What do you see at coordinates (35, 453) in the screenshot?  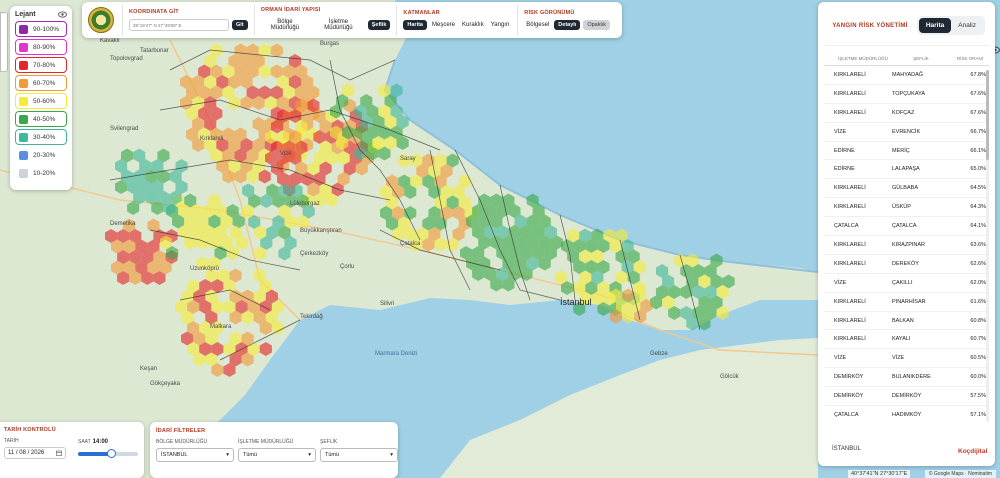 I see `date-input: 11 / 08 / 2026` at bounding box center [35, 453].